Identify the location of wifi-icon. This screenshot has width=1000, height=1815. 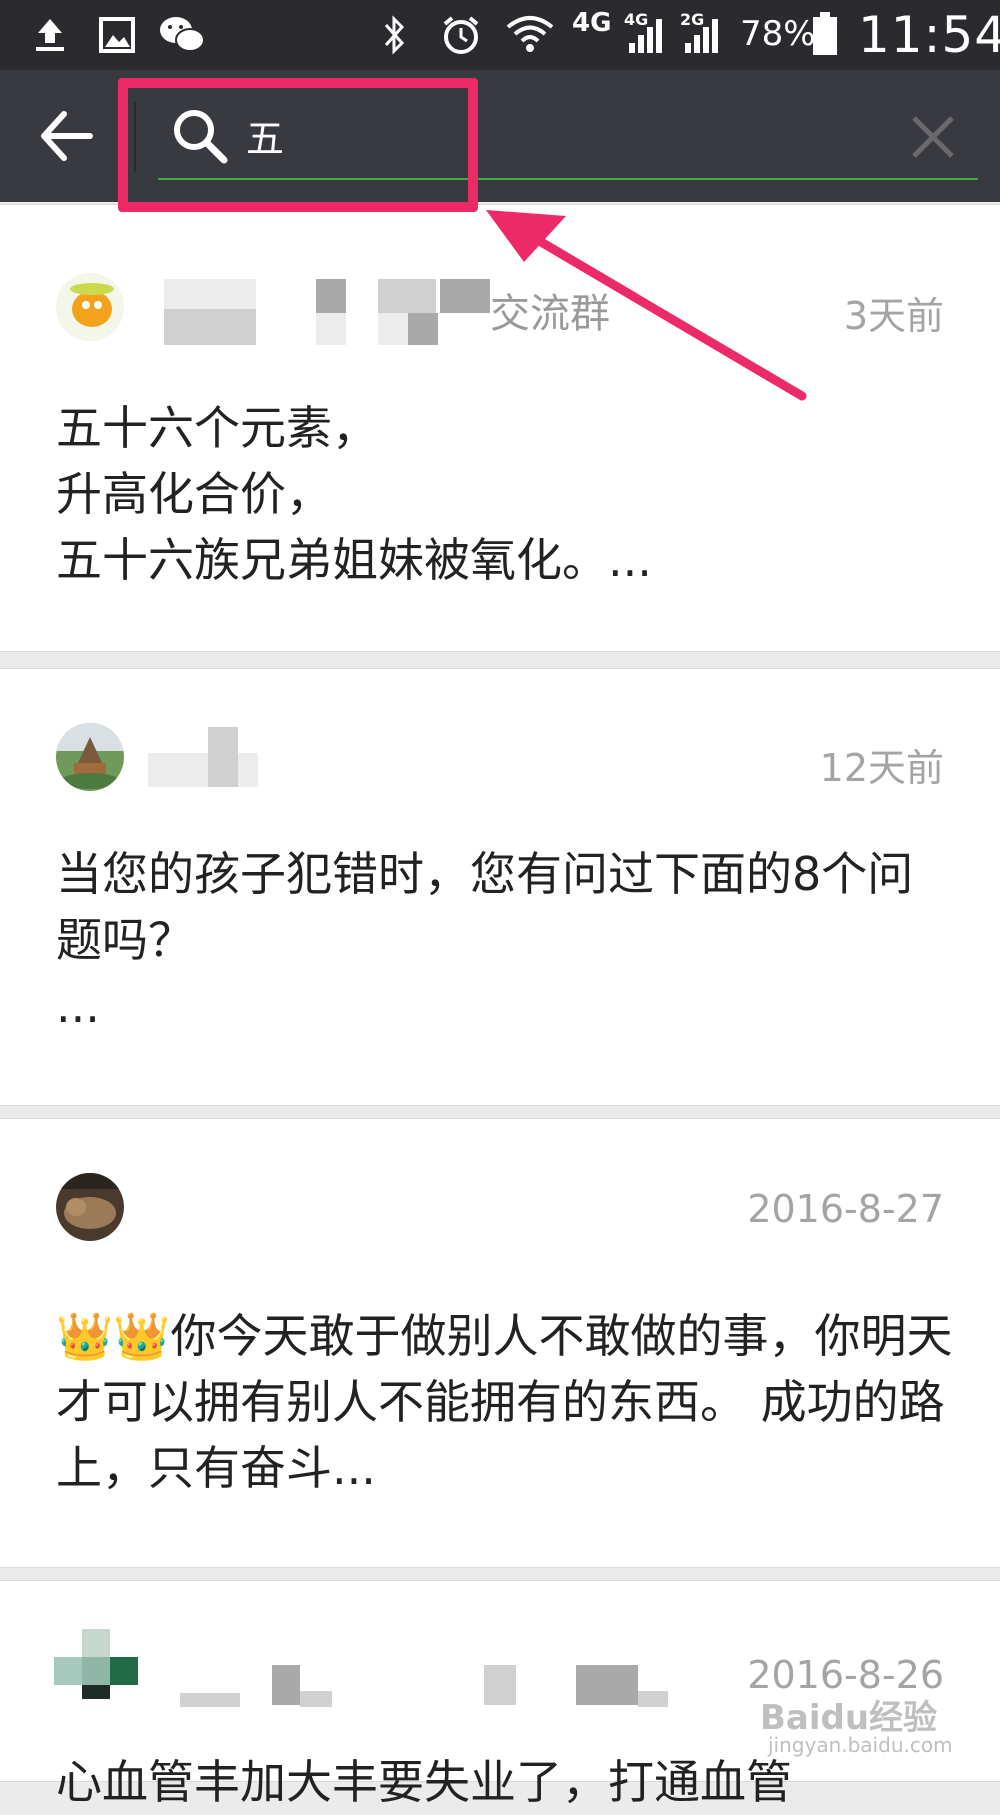
(530, 35).